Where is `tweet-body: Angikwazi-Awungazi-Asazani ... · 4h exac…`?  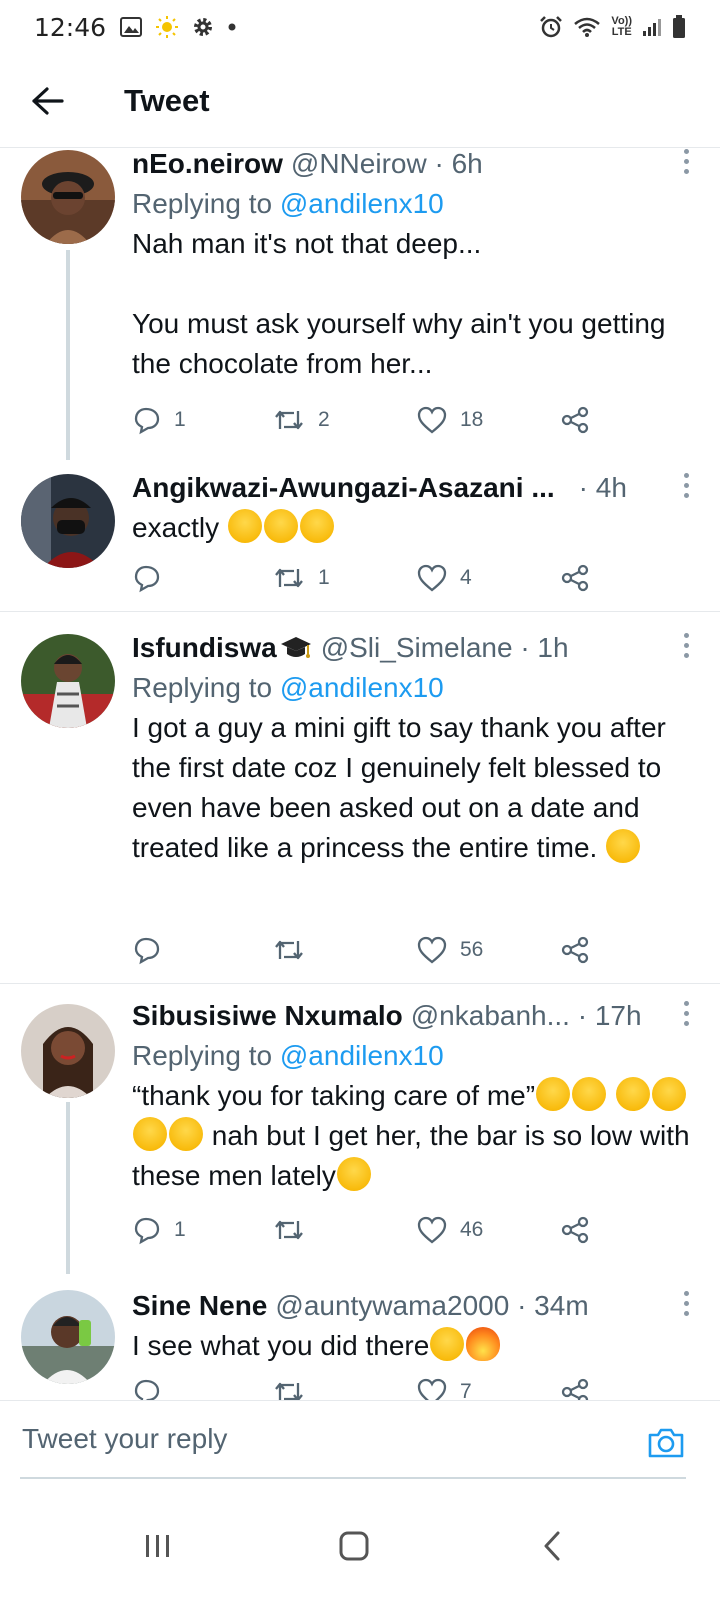
tweet-body: Angikwazi-Awungazi-Asazani ... · 4h exac… is located at coordinates (416, 508).